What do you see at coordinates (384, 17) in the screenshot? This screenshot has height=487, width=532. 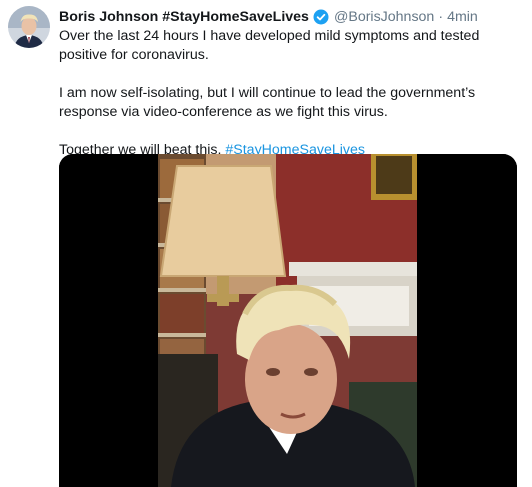 I see `user-handle: @BorisJohnson` at bounding box center [384, 17].